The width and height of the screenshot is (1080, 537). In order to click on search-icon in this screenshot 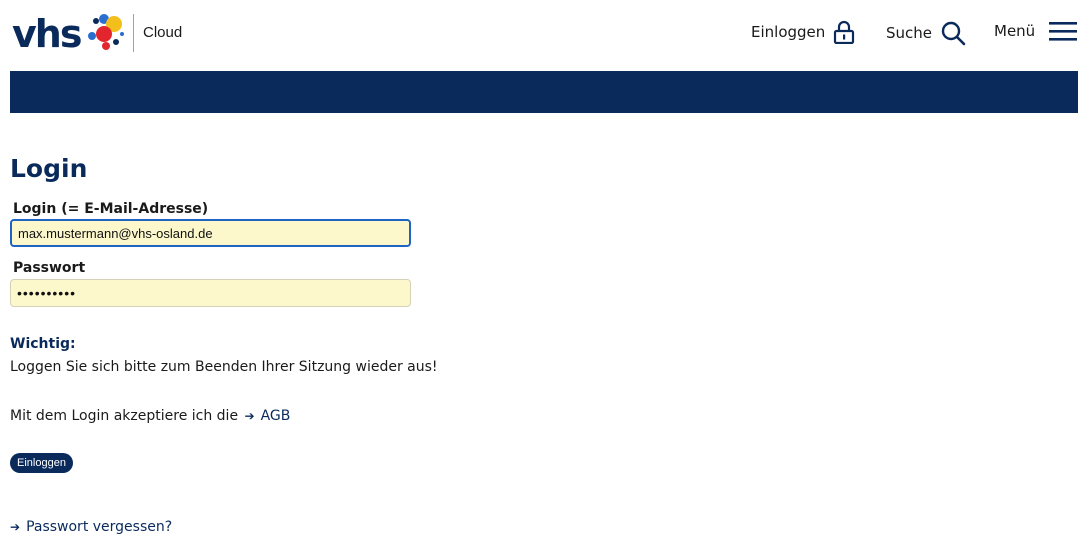, I will do `click(953, 33)`.